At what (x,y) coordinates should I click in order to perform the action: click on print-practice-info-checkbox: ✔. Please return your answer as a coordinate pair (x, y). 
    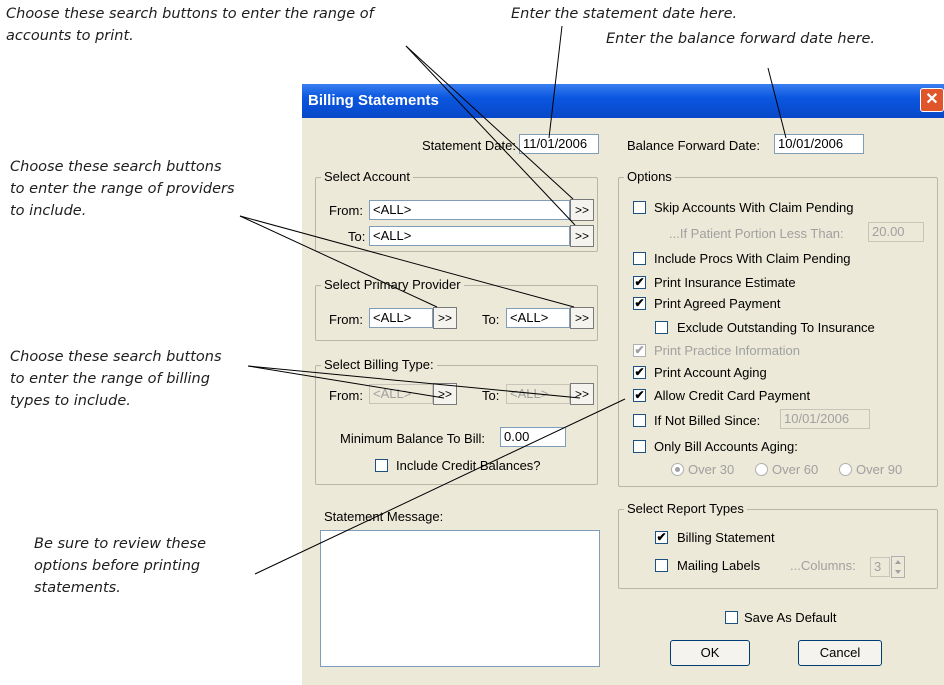
    Looking at the image, I should click on (639, 350).